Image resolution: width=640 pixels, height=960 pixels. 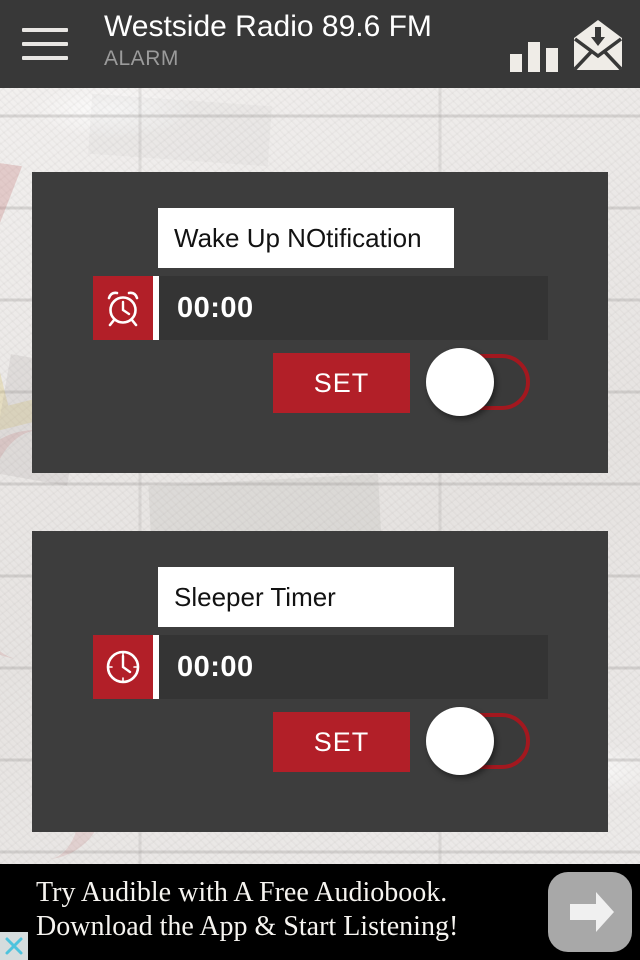 What do you see at coordinates (298, 238) in the screenshot?
I see `alarm-name-text: Wake Up NOtification` at bounding box center [298, 238].